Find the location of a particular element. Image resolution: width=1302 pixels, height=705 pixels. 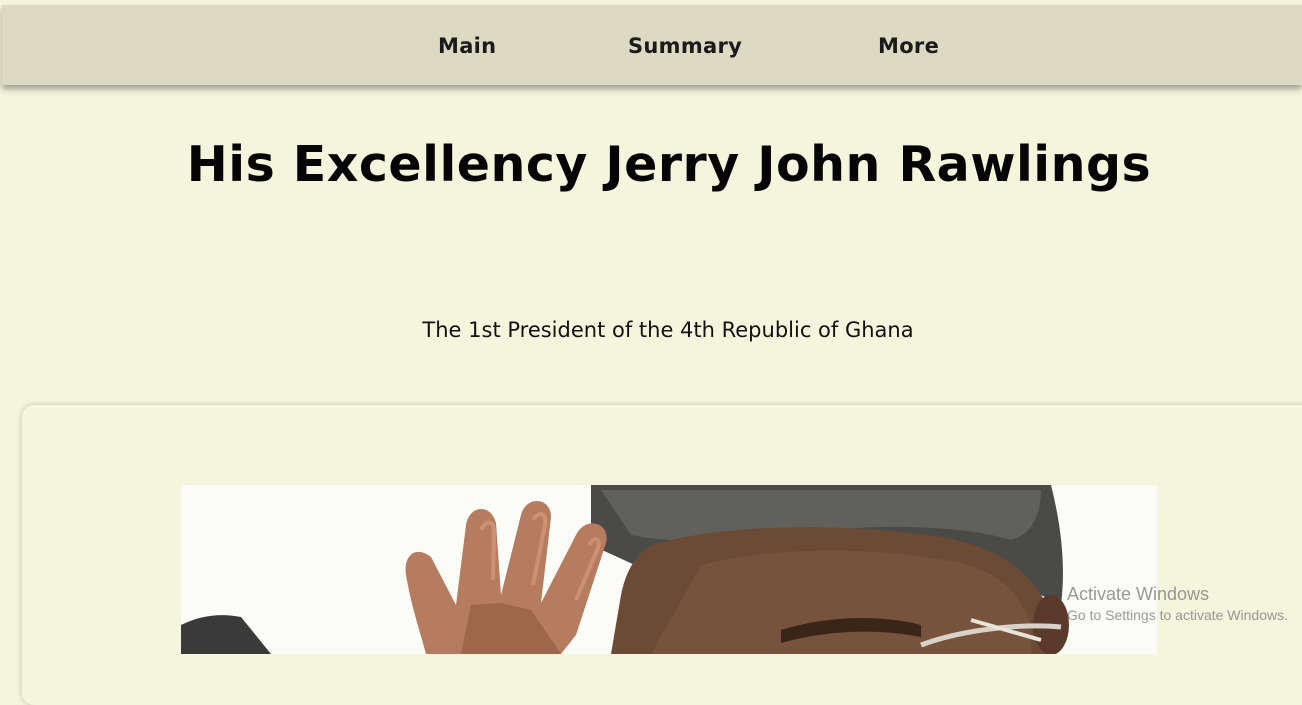

watermark-title: Activate Windows is located at coordinates (1138, 594).